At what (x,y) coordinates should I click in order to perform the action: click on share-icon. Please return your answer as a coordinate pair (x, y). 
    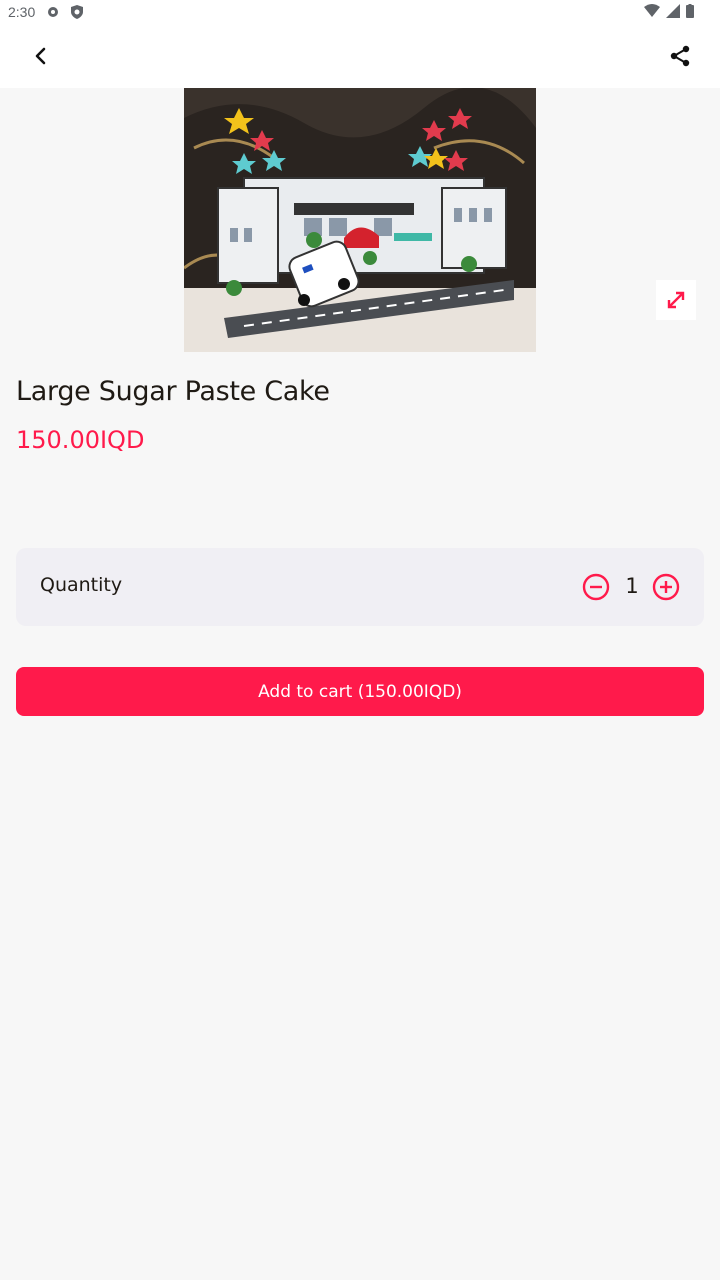
    Looking at the image, I should click on (680, 56).